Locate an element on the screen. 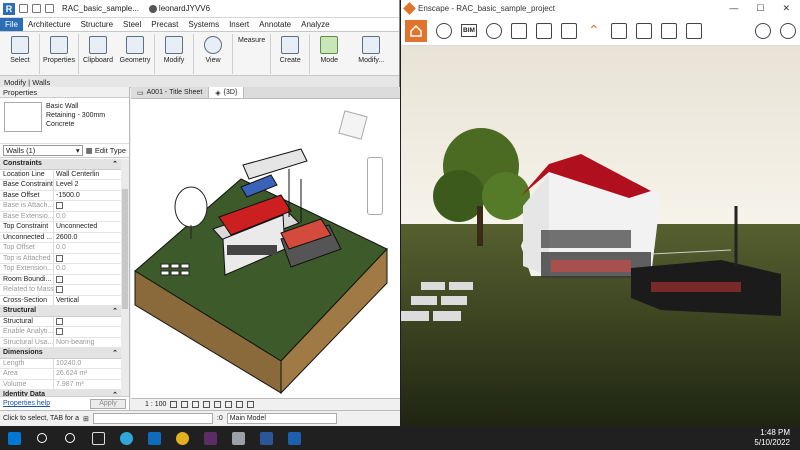  clapper-icon is located at coordinates (518, 30).